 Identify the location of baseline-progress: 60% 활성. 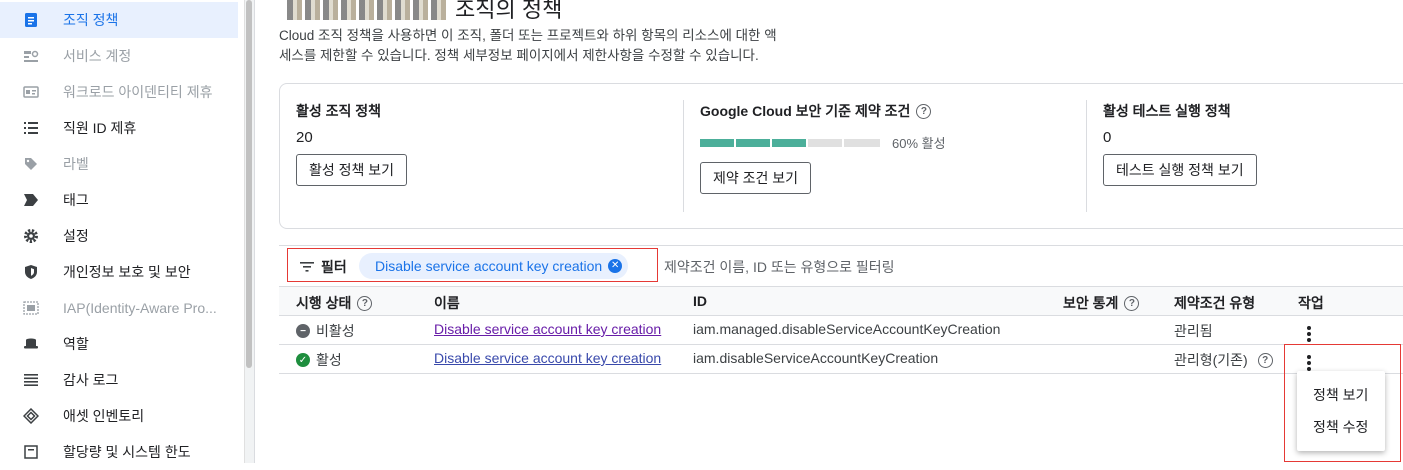
(823, 142).